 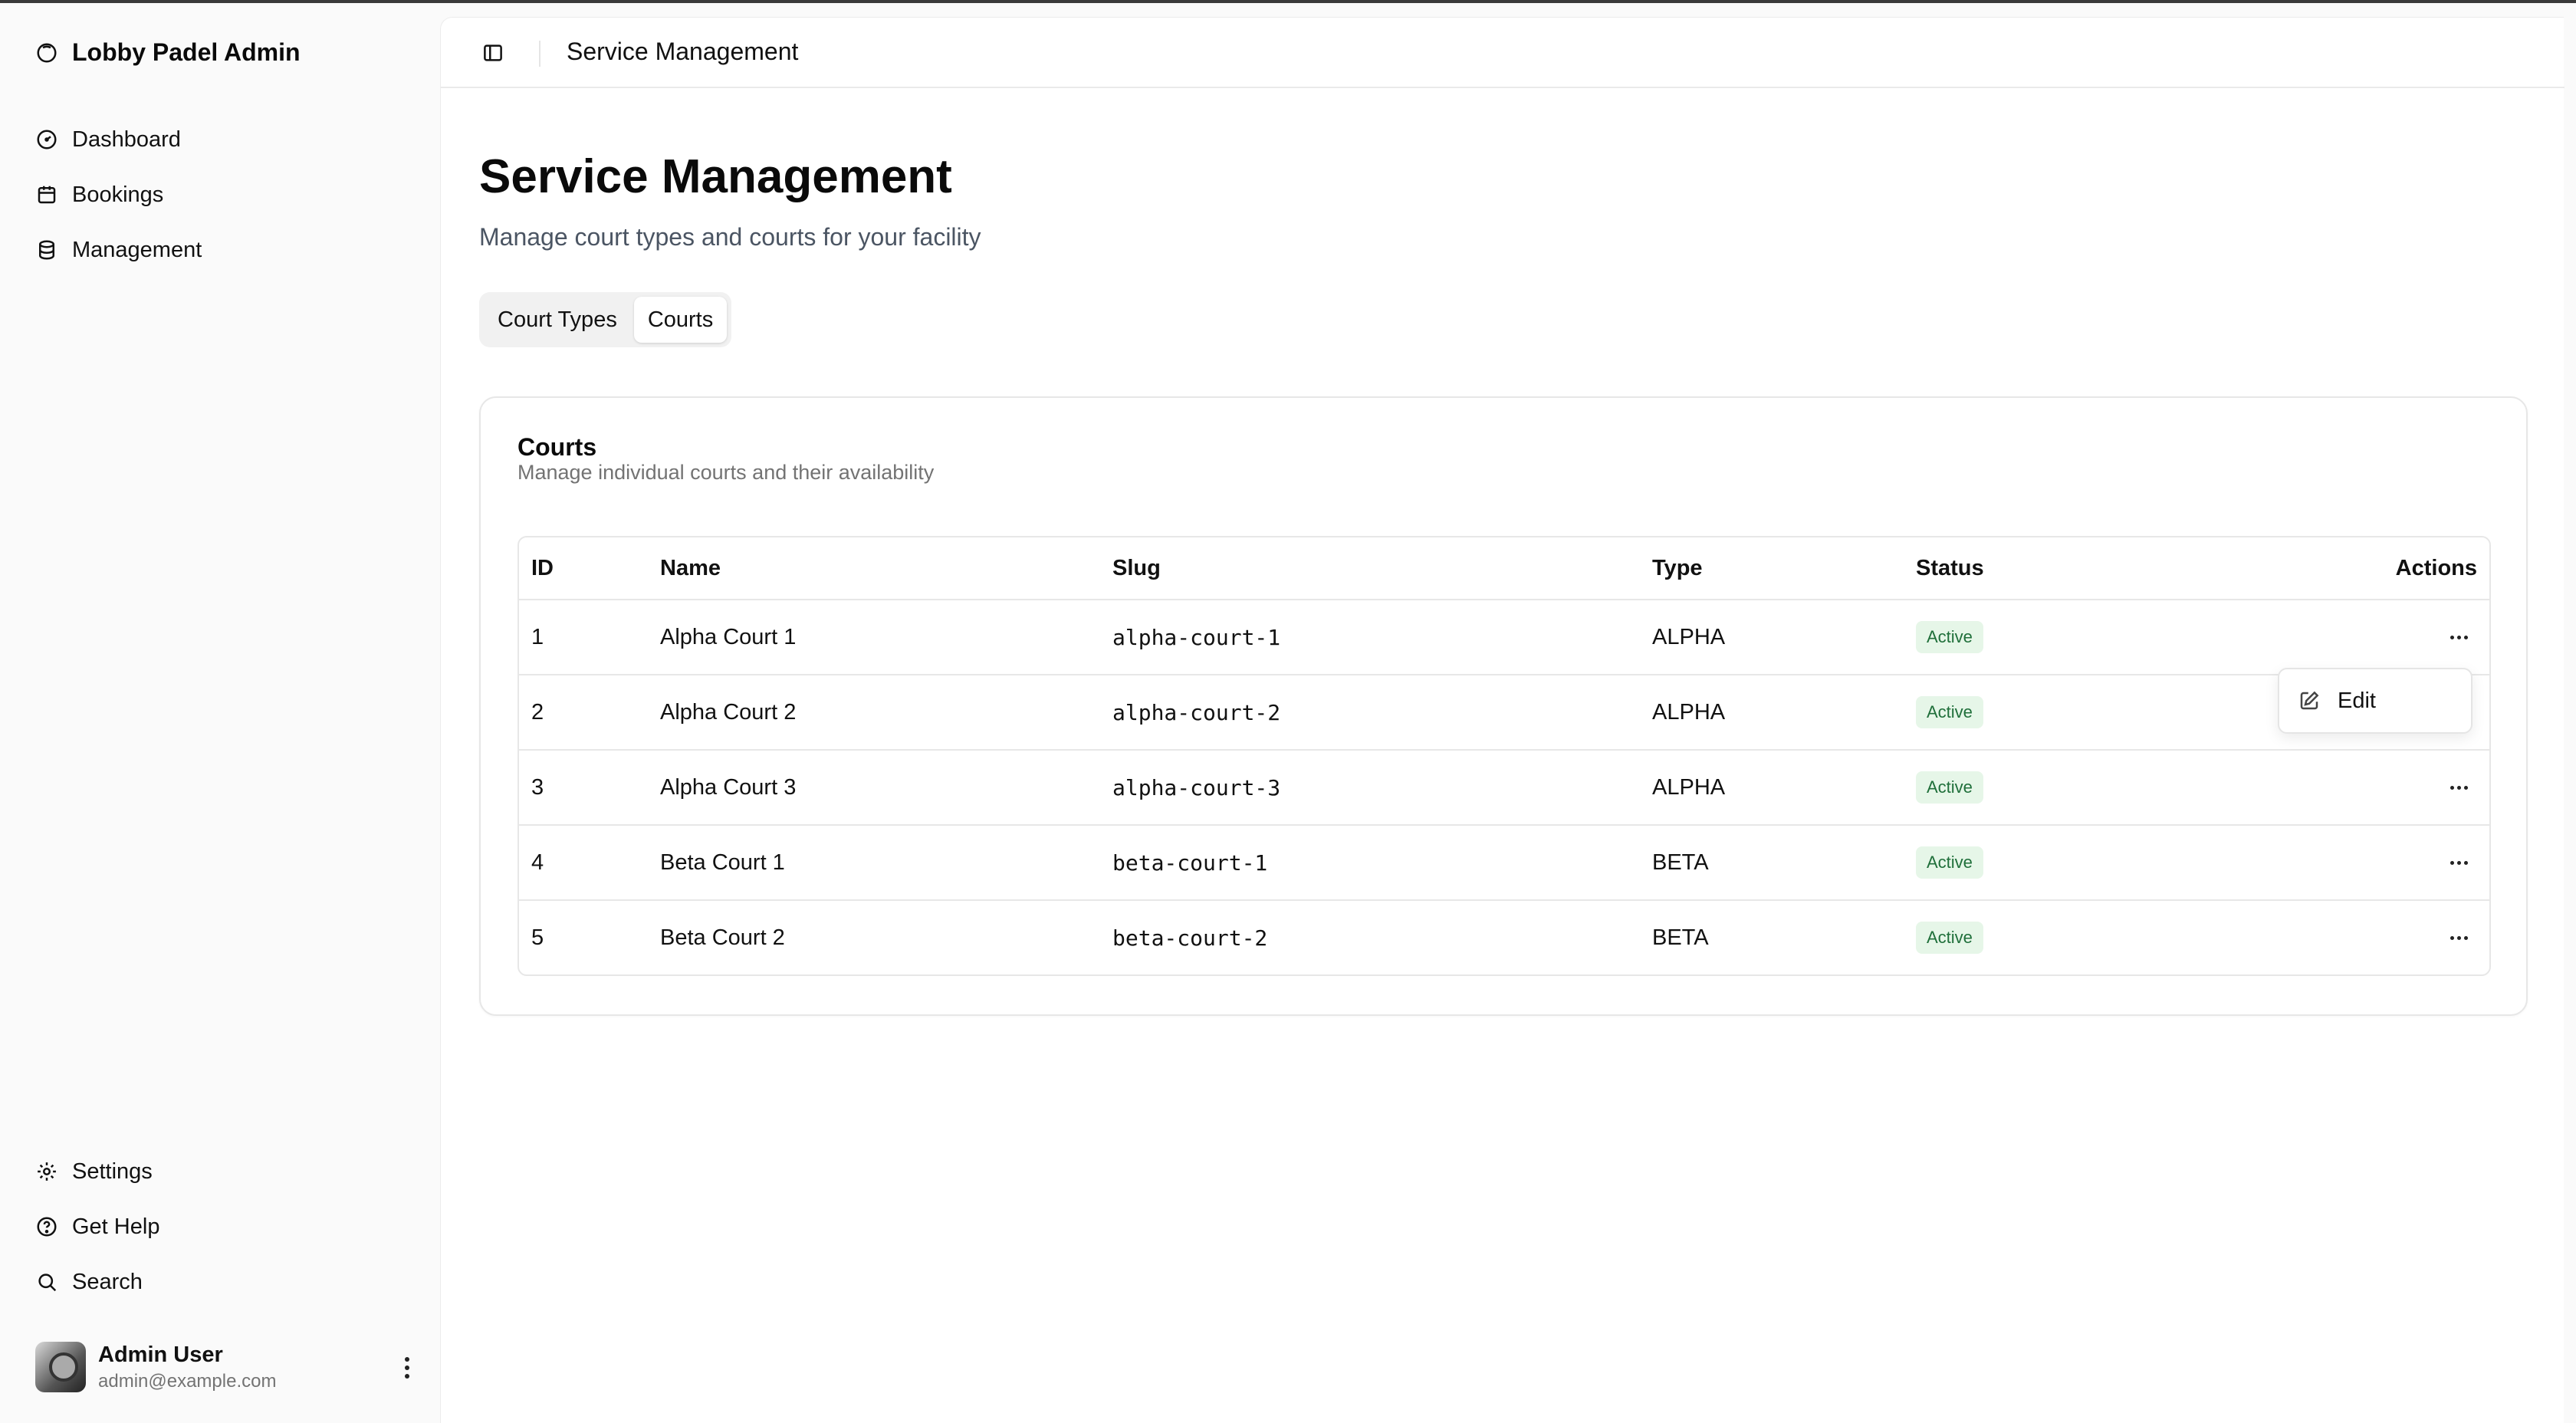 I want to click on cell-id: 1, so click(x=537, y=637).